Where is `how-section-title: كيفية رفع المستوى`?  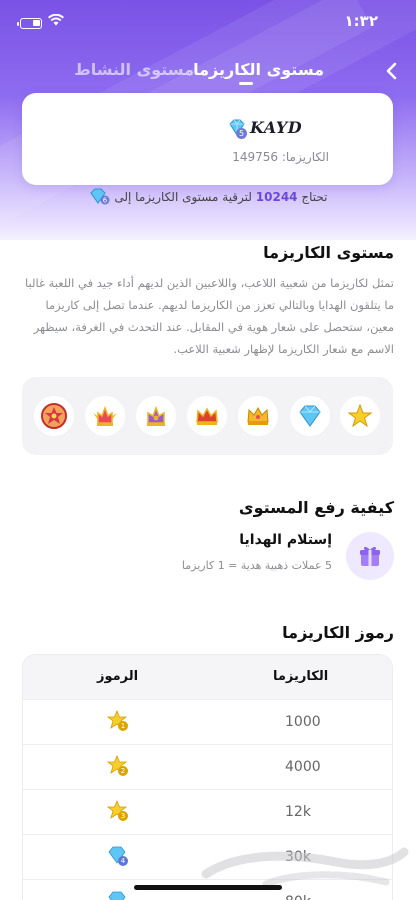
how-section-title: كيفية رفع المستوى is located at coordinates (316, 507).